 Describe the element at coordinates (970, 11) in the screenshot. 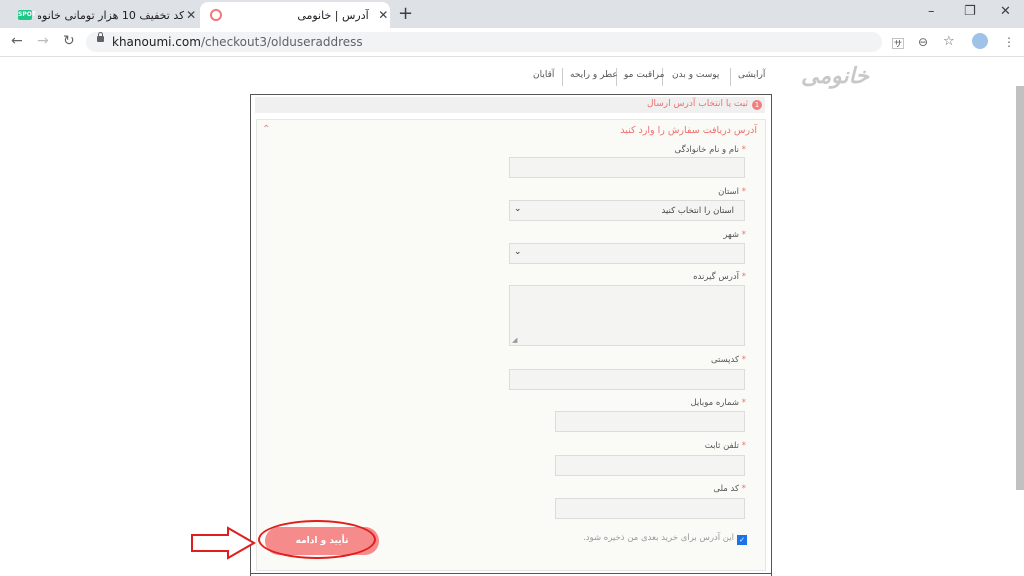

I see `restore-icon: ❐` at that location.